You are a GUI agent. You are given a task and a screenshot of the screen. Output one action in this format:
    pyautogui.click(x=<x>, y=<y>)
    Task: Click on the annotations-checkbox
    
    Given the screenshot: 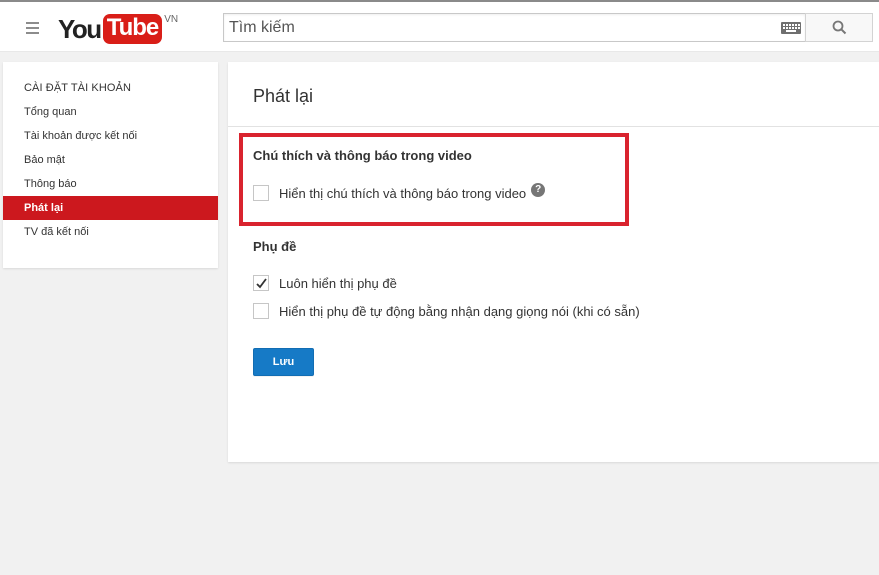 What is the action you would take?
    pyautogui.click(x=261, y=193)
    